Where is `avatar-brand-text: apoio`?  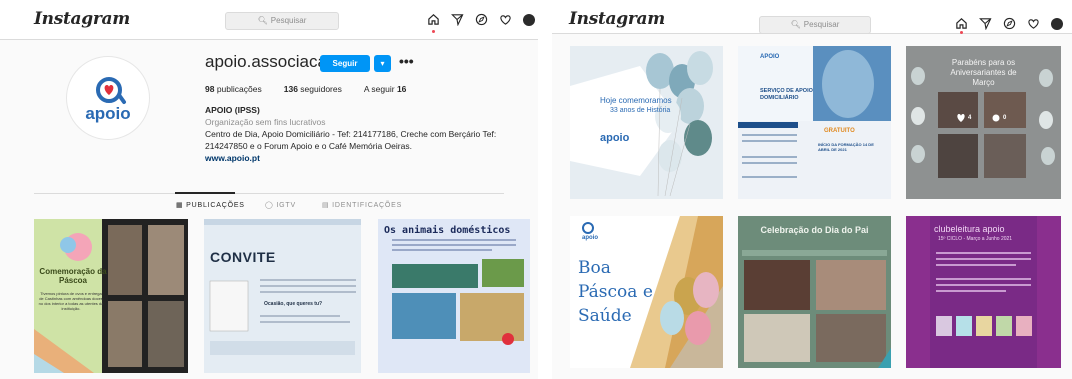 avatar-brand-text: apoio is located at coordinates (108, 113).